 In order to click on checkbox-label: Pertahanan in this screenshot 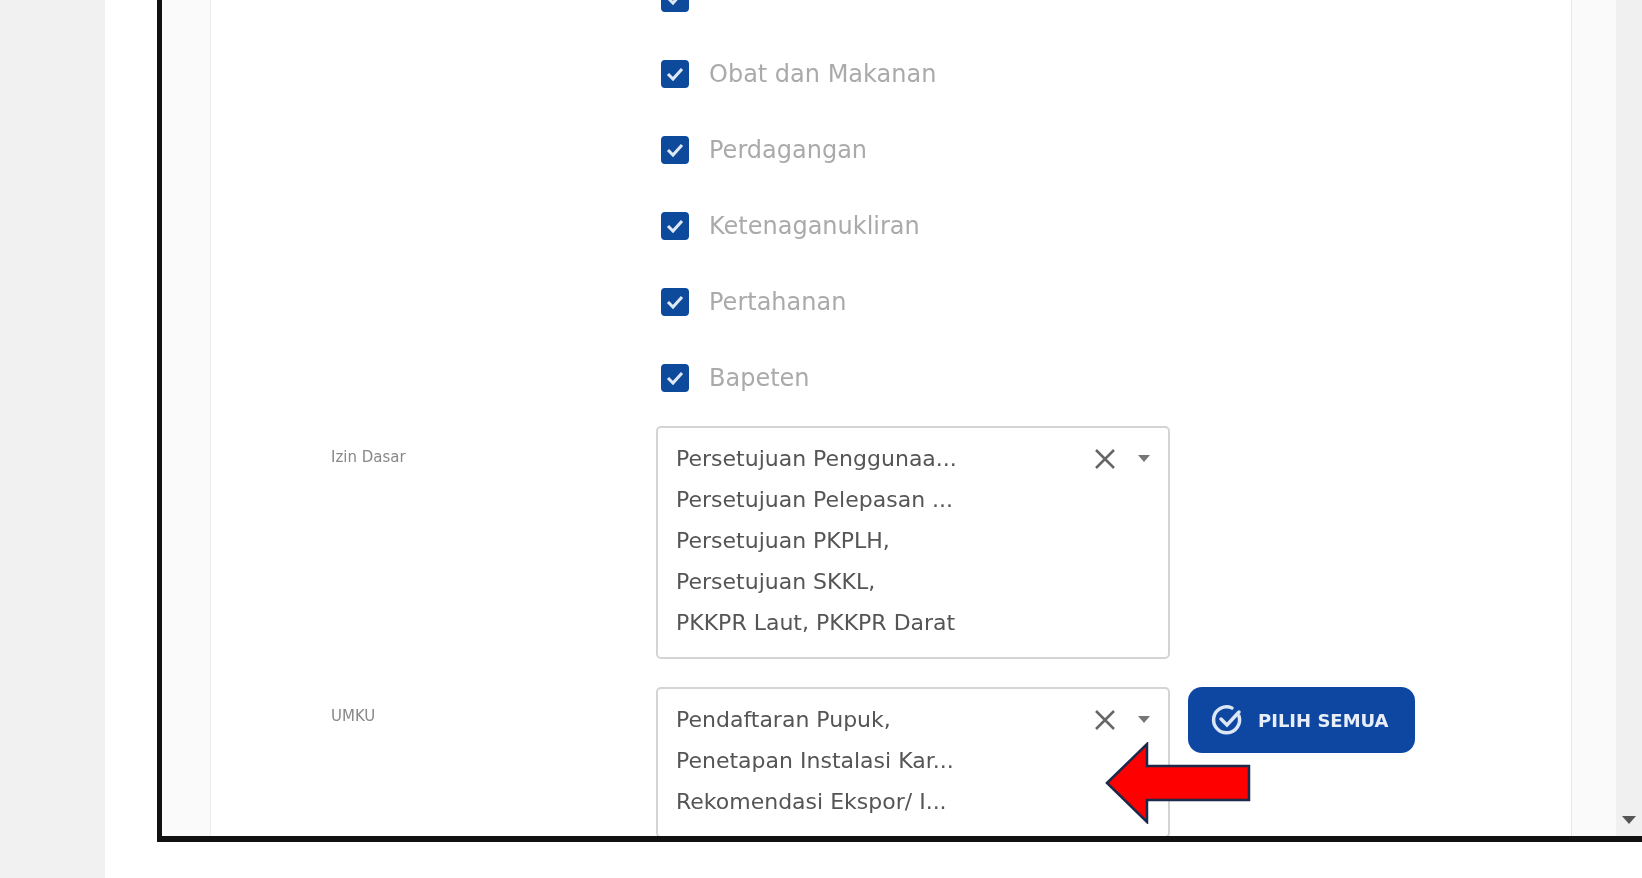, I will do `click(778, 302)`.